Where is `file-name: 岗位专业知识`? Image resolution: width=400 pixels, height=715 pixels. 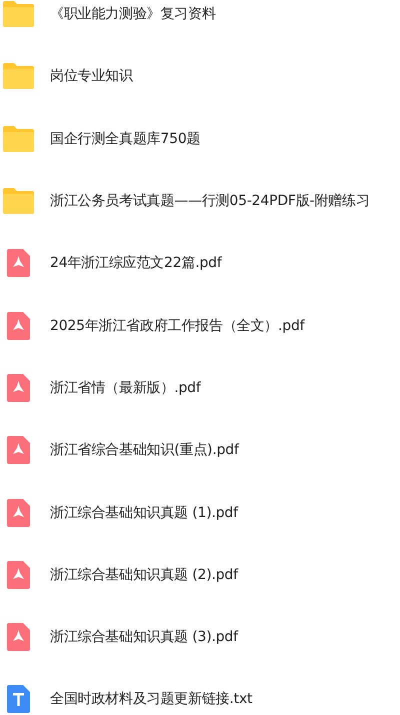
file-name: 岗位专业知识 is located at coordinates (91, 76).